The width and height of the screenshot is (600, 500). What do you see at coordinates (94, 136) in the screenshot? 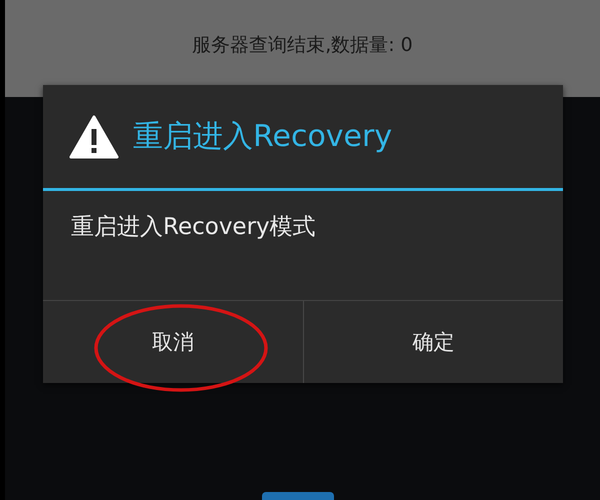
I see `warning-icon` at bounding box center [94, 136].